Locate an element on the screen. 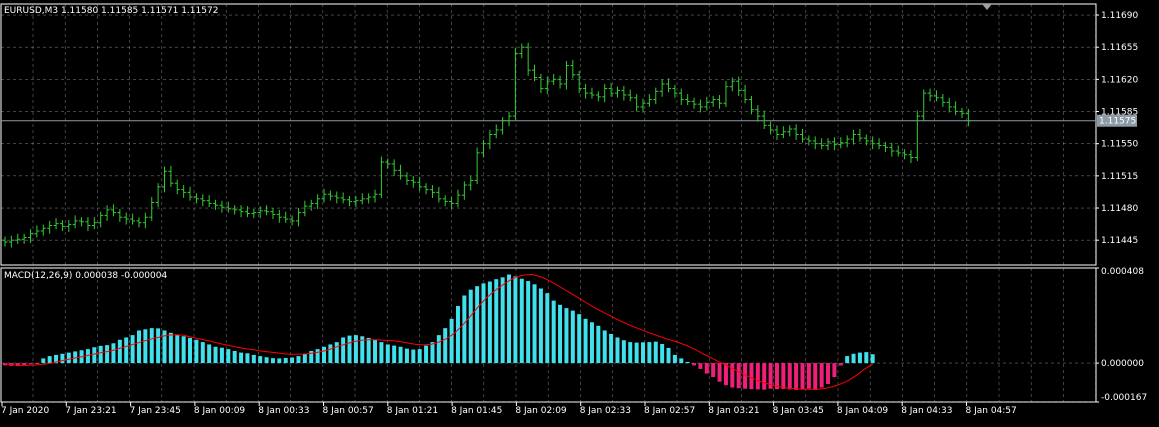 This screenshot has height=427, width=1159. time-axis-label: 8 Jan 02:09 is located at coordinates (541, 411).